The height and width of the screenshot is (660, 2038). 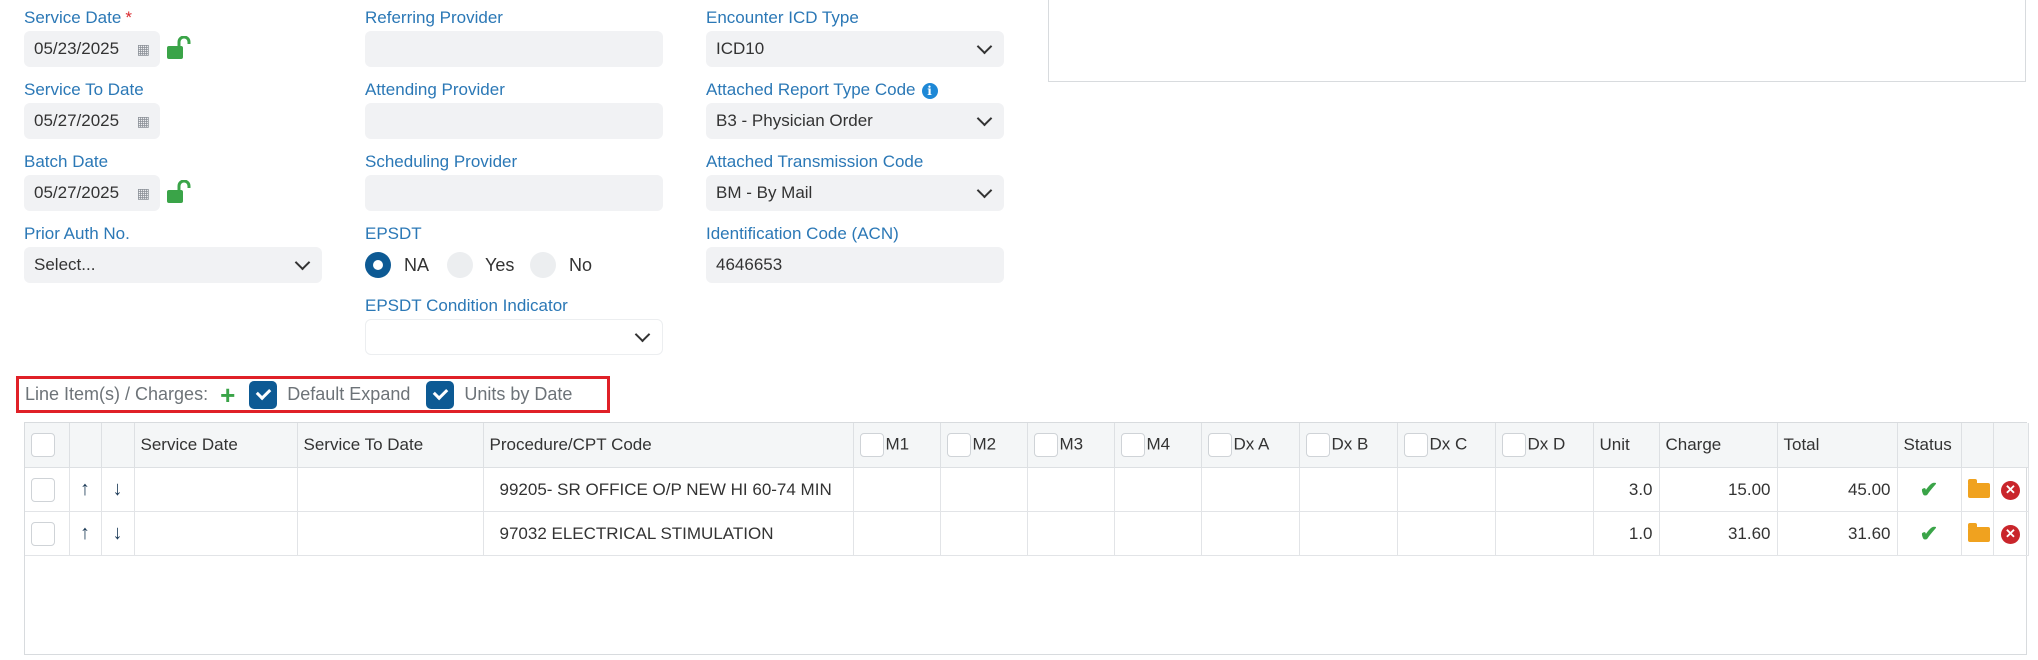 What do you see at coordinates (1718, 489) in the screenshot?
I see `cell-charge: 15.00` at bounding box center [1718, 489].